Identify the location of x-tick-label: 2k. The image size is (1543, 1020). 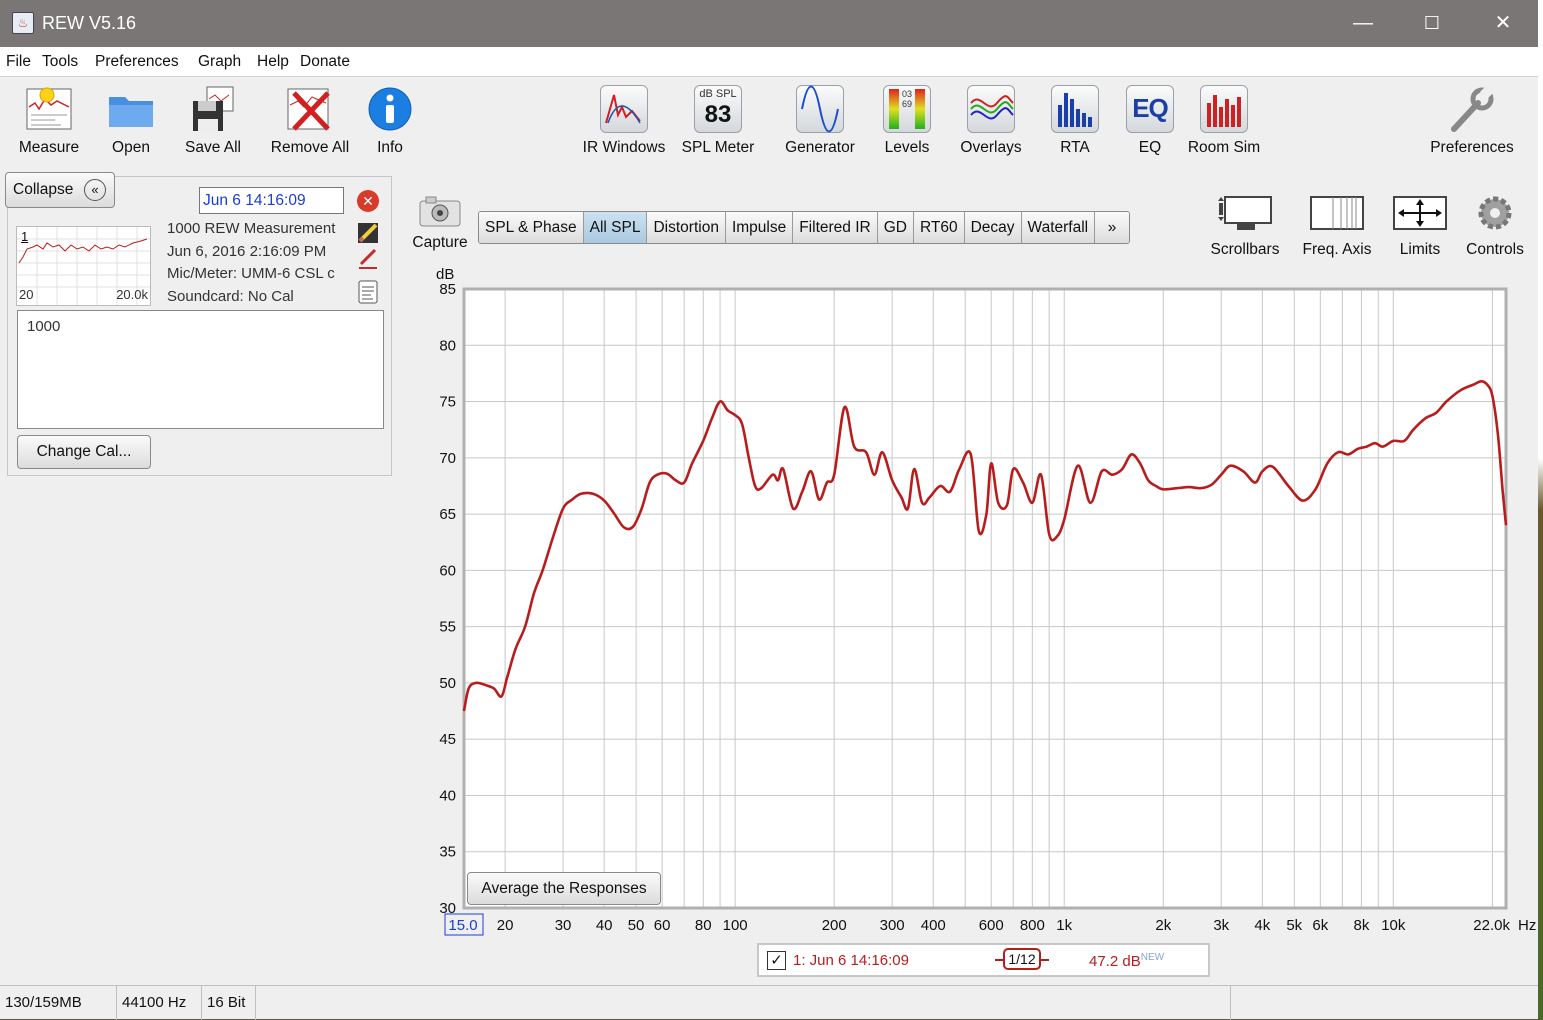
(1163, 925).